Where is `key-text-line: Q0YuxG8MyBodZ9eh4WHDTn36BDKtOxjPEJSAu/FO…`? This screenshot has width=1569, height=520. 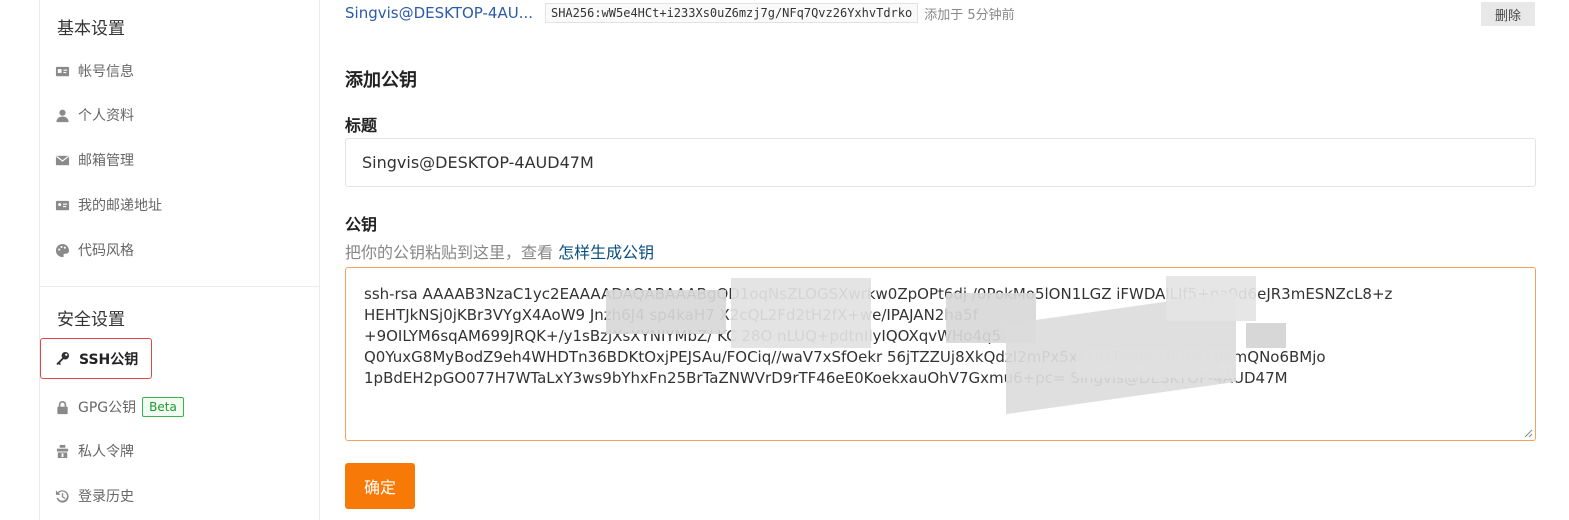
key-text-line: Q0YuxG8MyBodZ9eh4WHDTn36BDKtOxjPEJSAu/FO… is located at coordinates (845, 357).